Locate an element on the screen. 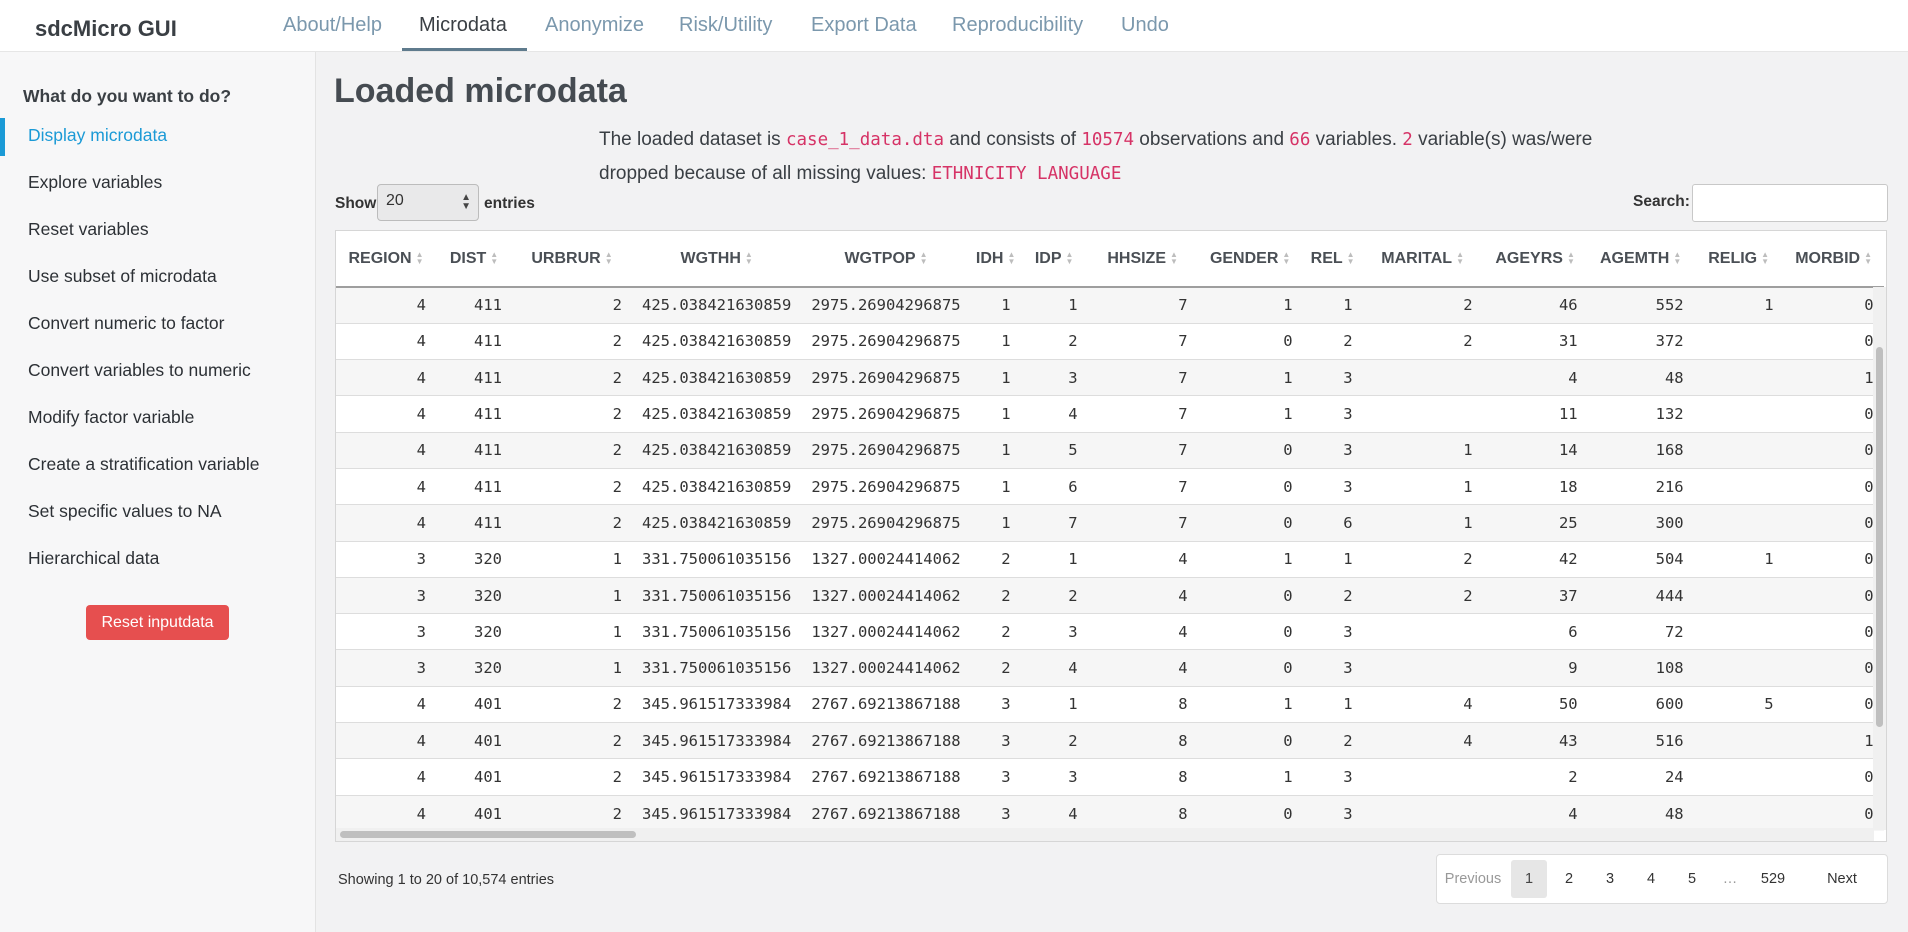 The height and width of the screenshot is (932, 1908). page-3-button: 3 is located at coordinates (1610, 879).